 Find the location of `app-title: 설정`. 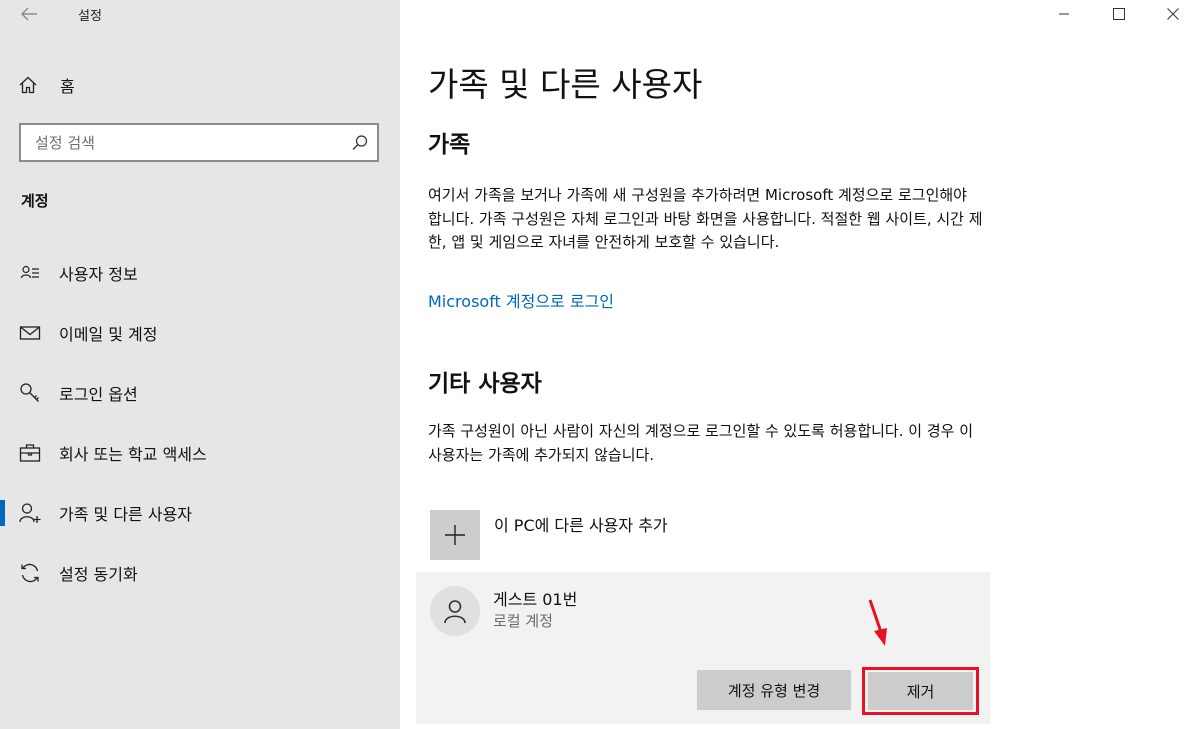

app-title: 설정 is located at coordinates (90, 16).